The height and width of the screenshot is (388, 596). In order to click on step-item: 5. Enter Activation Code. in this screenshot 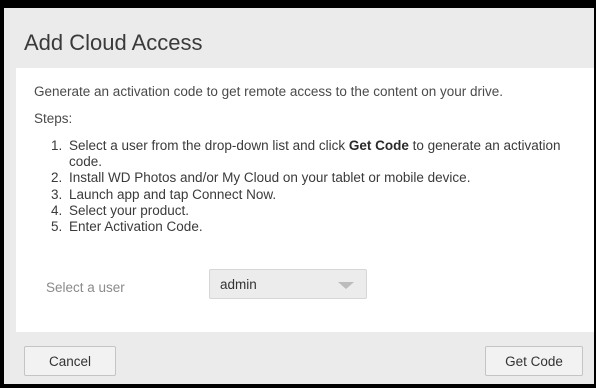, I will do `click(311, 227)`.